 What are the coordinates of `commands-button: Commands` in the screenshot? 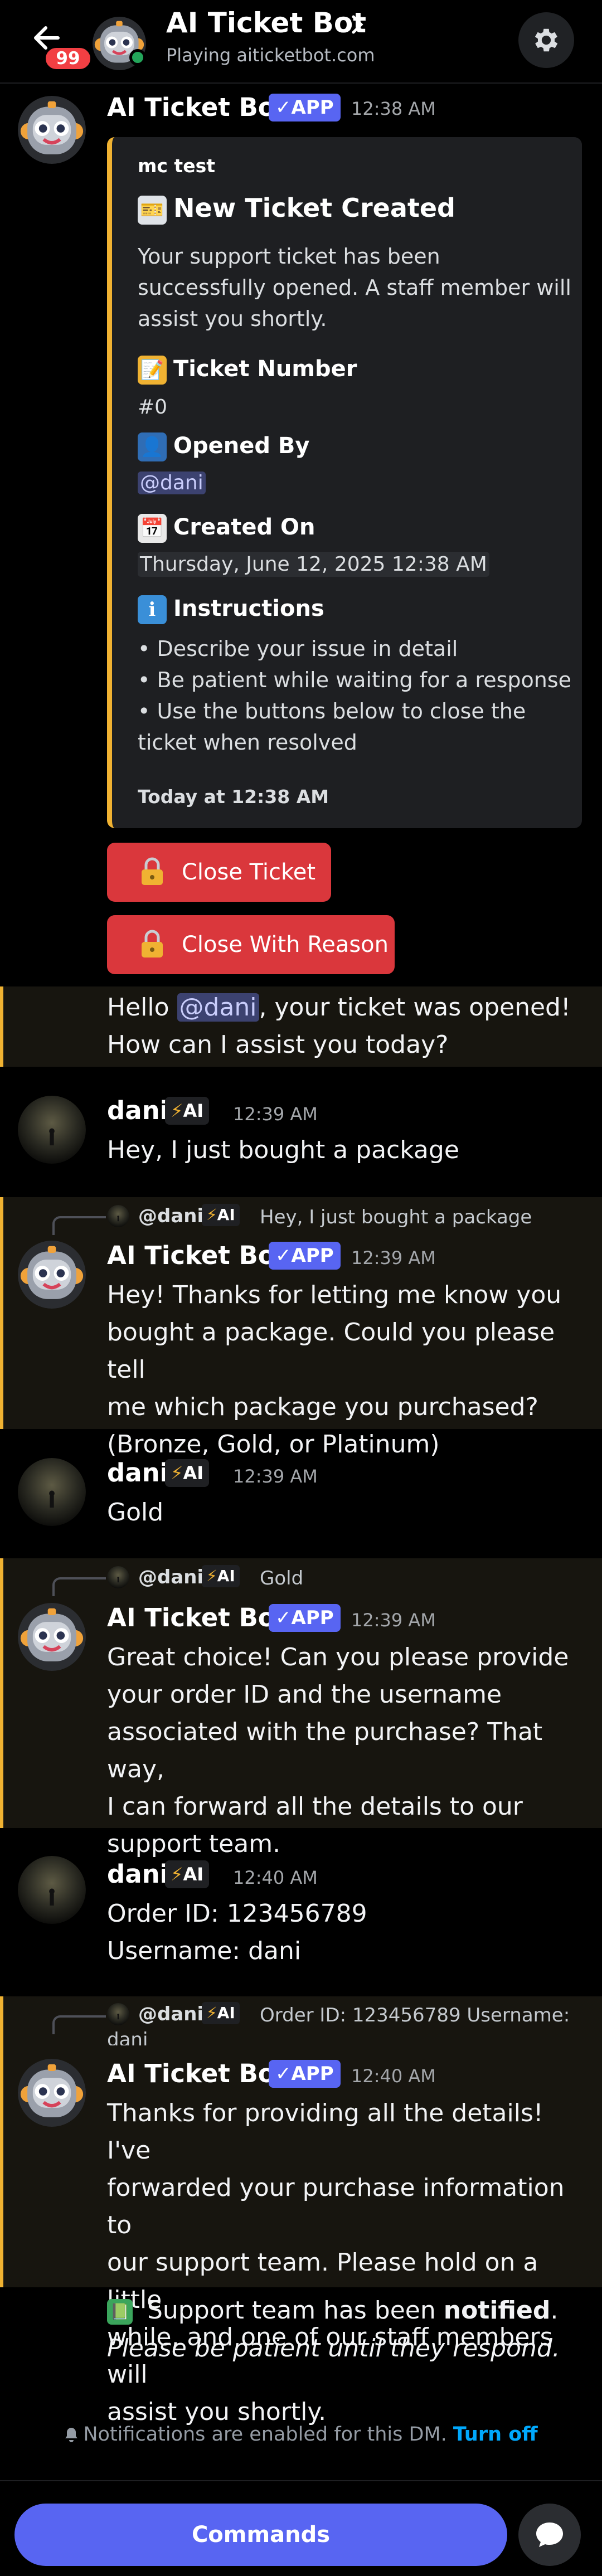 It's located at (260, 2535).